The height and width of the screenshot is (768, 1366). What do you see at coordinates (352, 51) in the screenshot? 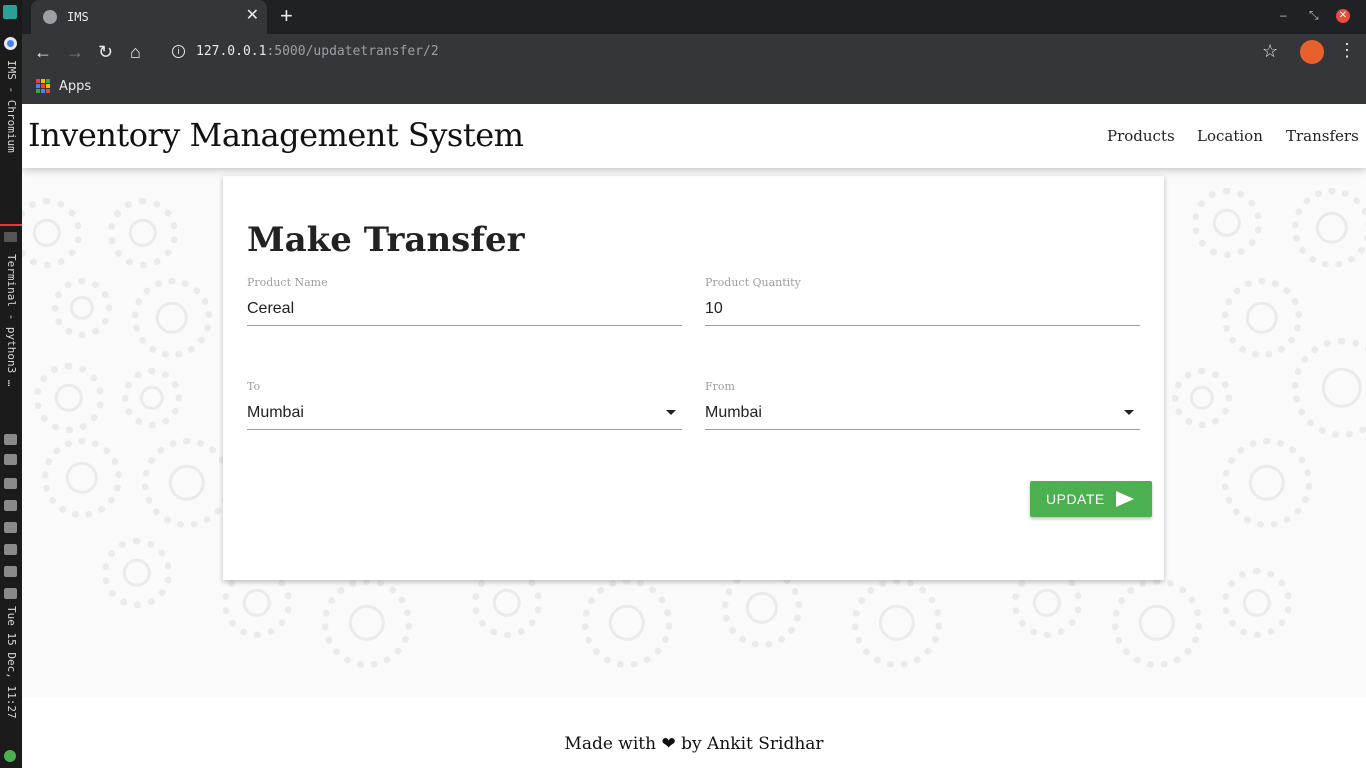
I see `url-path: :5000/updatetransfer/2` at bounding box center [352, 51].